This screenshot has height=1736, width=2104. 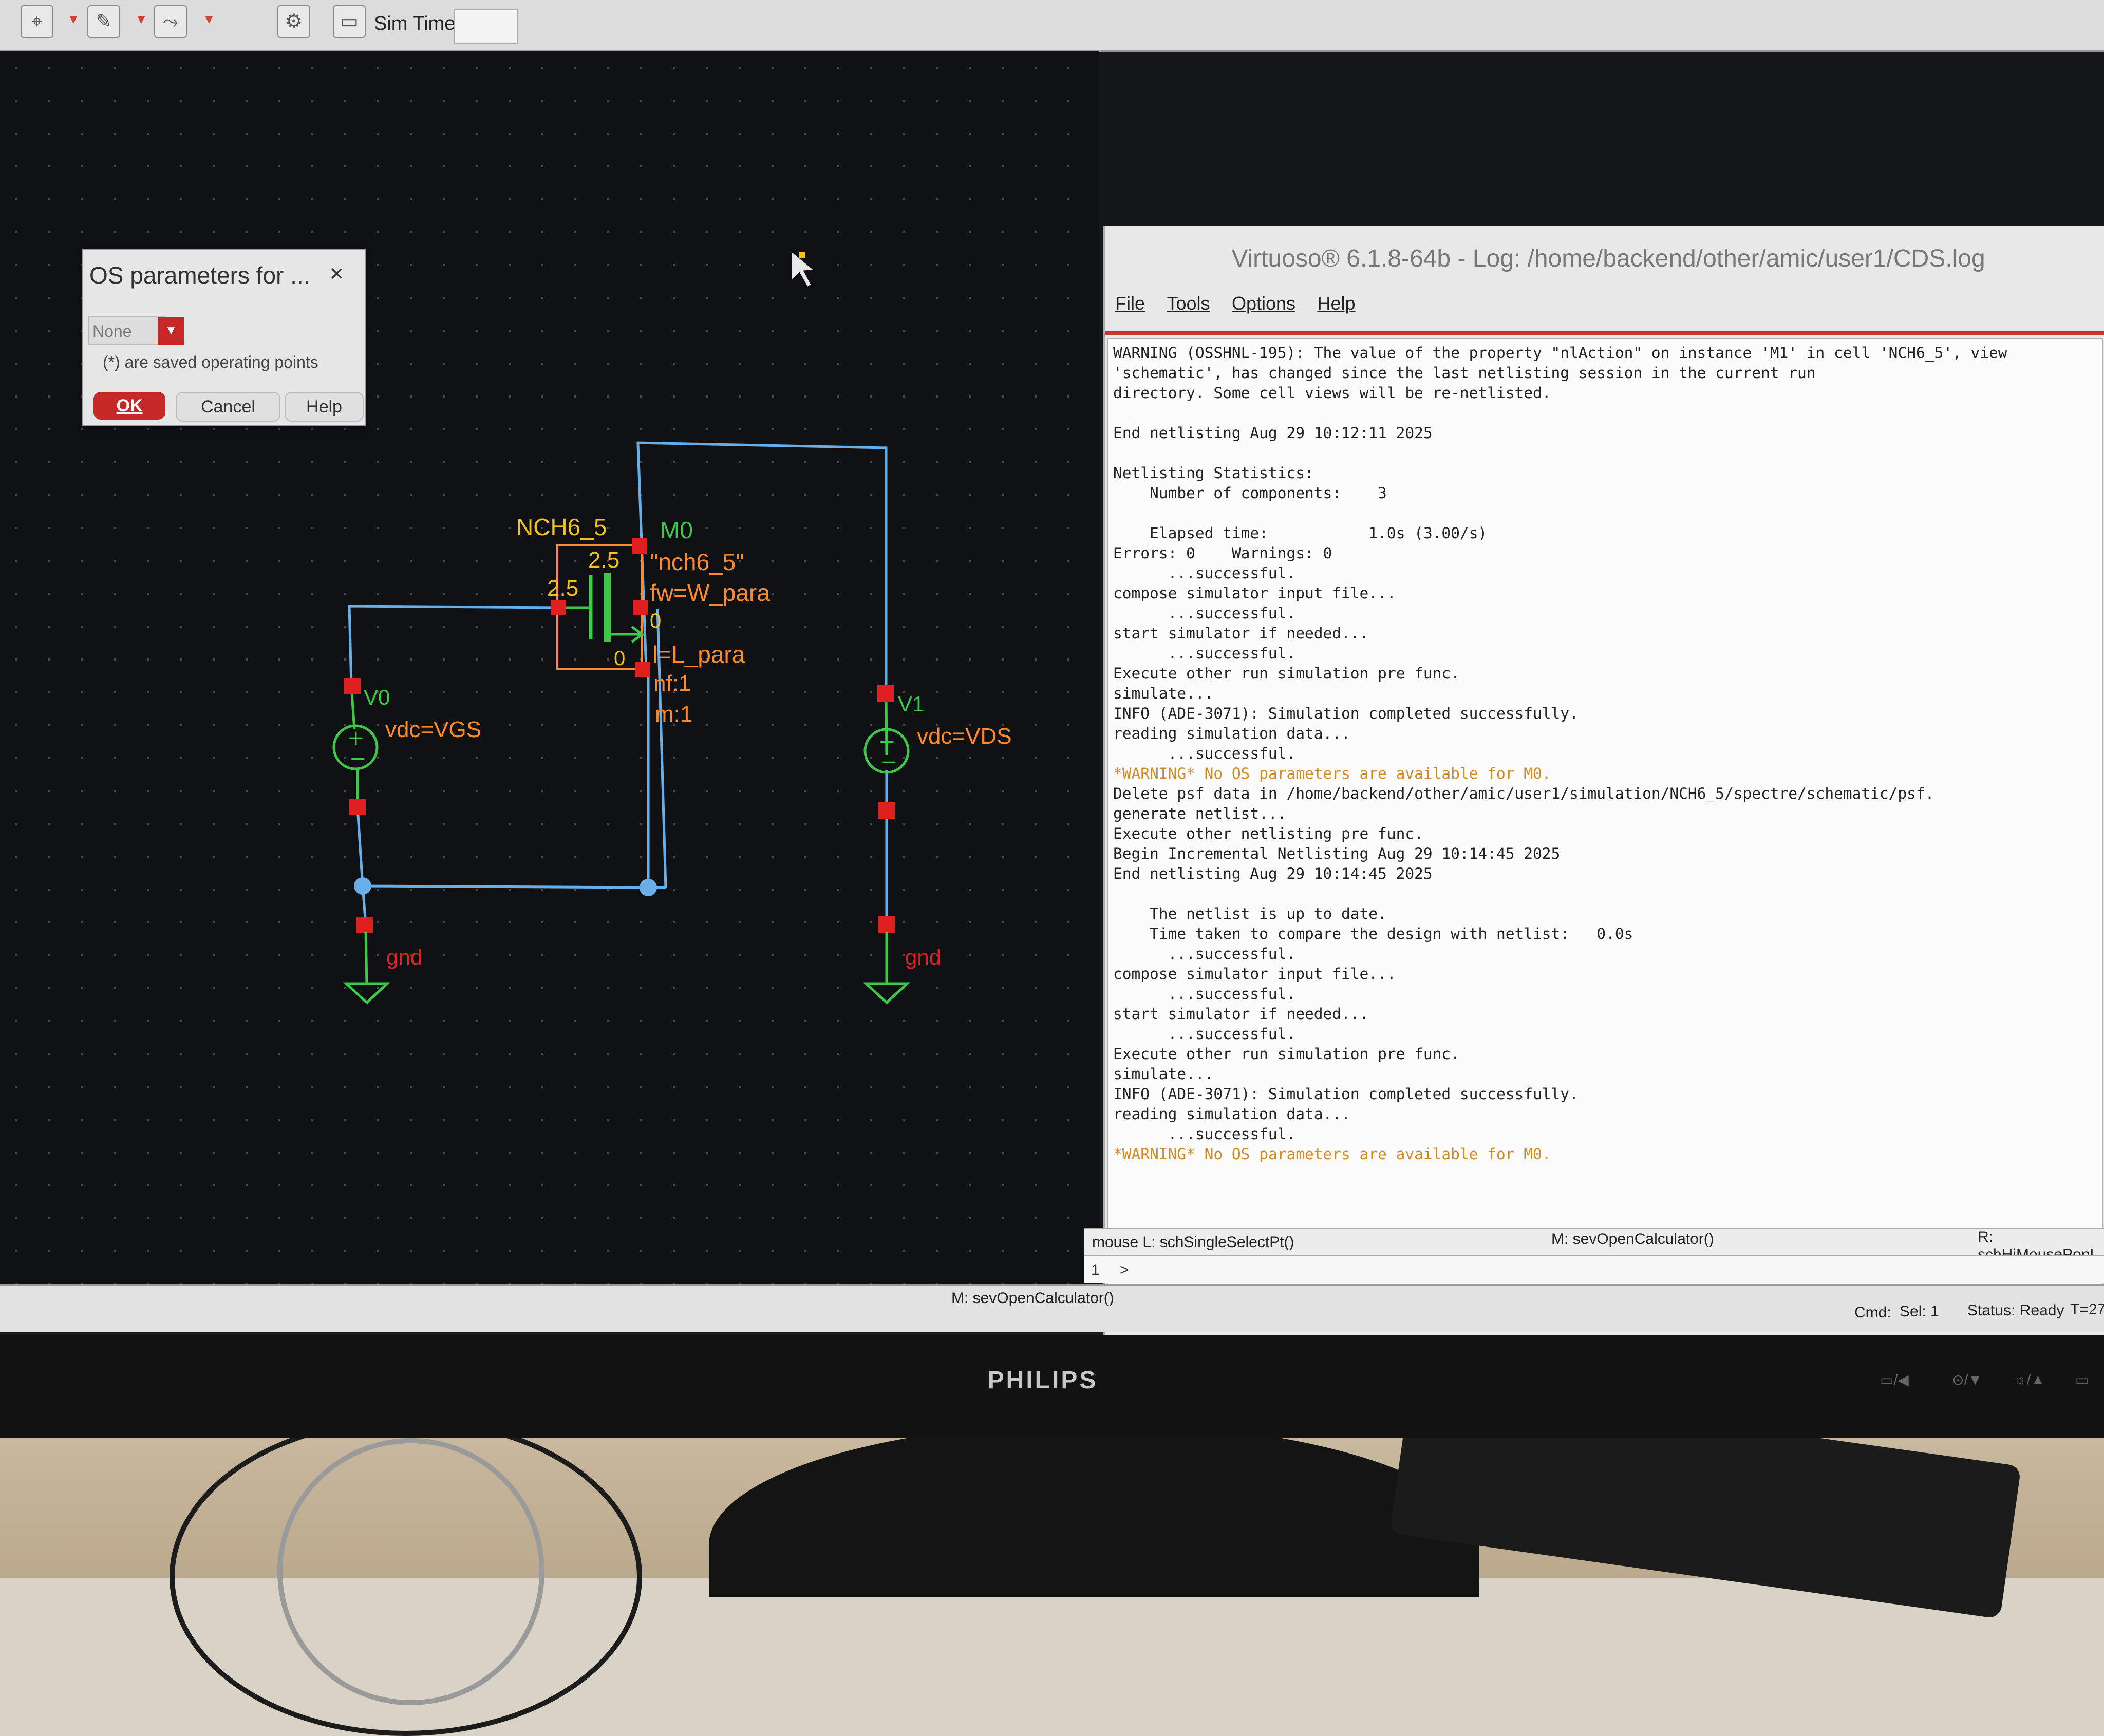 What do you see at coordinates (1967, 1379) in the screenshot?
I see `bezel-button-menu-icon: ⊙/▼` at bounding box center [1967, 1379].